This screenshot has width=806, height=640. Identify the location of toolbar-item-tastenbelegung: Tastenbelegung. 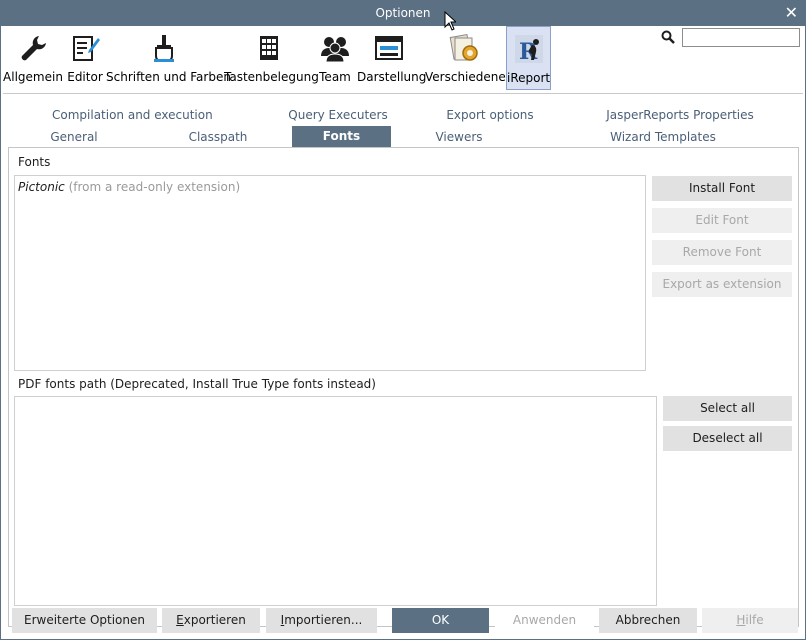
(271, 58).